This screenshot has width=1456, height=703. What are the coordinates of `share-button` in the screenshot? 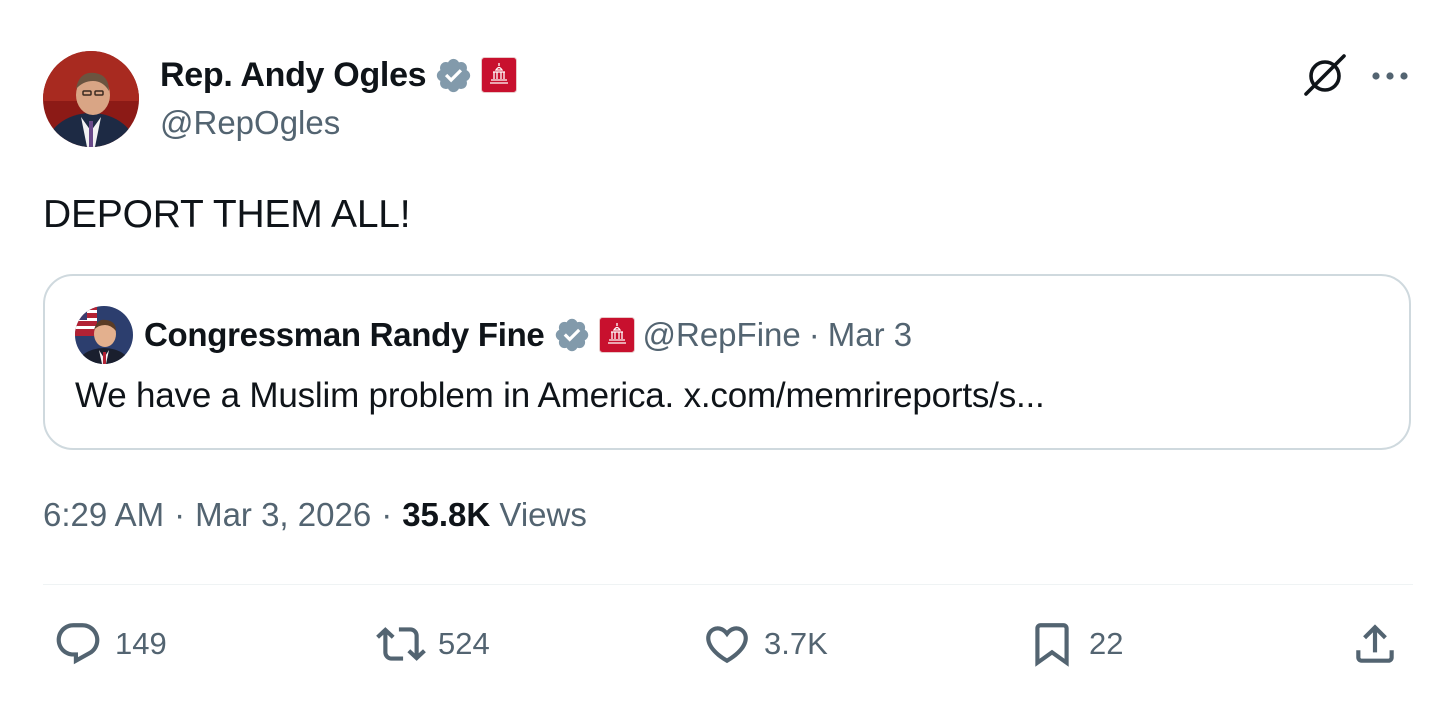 It's located at (1375, 644).